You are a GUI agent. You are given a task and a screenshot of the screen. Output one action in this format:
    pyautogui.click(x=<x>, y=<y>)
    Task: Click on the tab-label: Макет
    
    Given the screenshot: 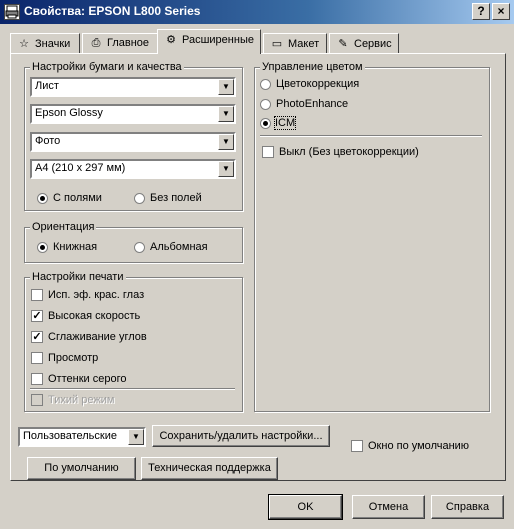 What is the action you would take?
    pyautogui.click(x=304, y=44)
    